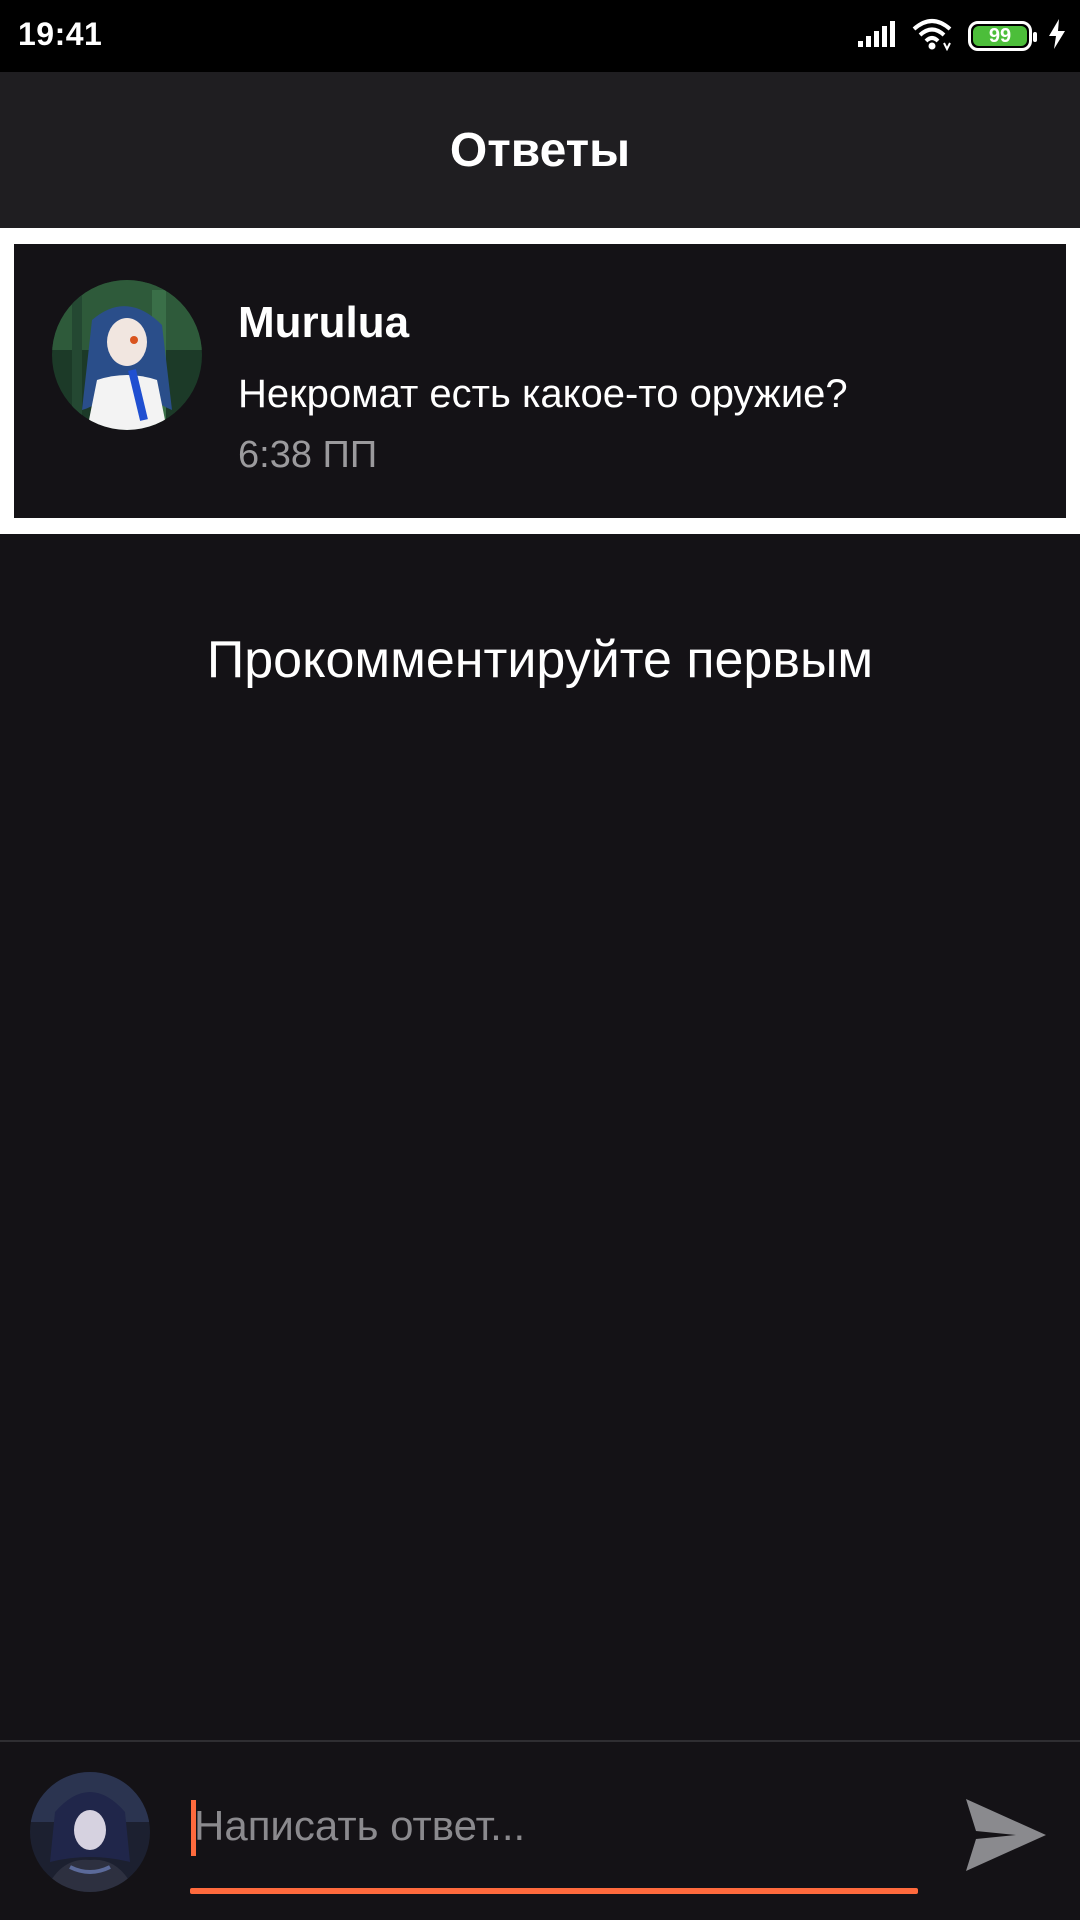  What do you see at coordinates (1057, 36) in the screenshot?
I see `charging-icon` at bounding box center [1057, 36].